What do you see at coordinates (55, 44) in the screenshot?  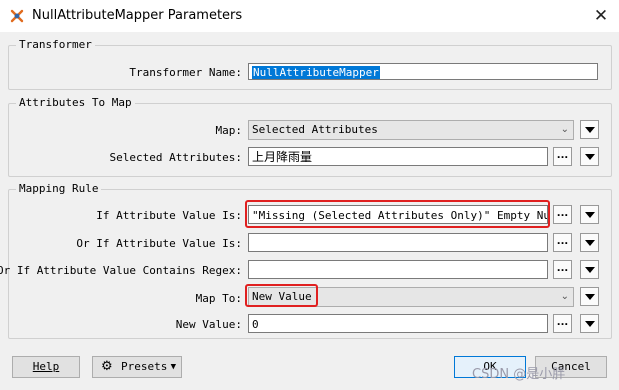 I see `transformer-group-title: Transformer` at bounding box center [55, 44].